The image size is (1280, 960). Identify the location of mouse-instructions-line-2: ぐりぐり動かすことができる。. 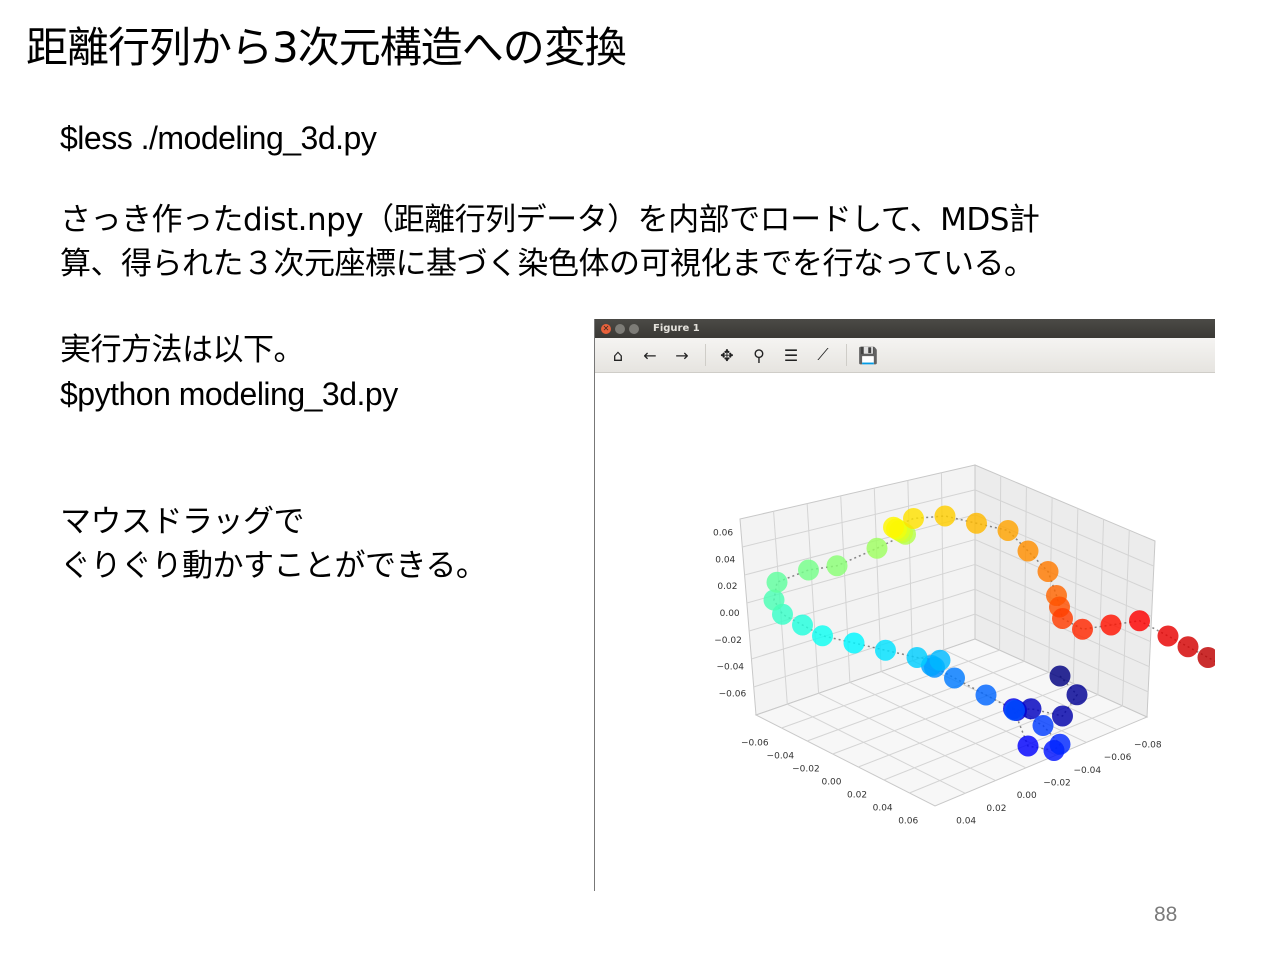
(273, 566).